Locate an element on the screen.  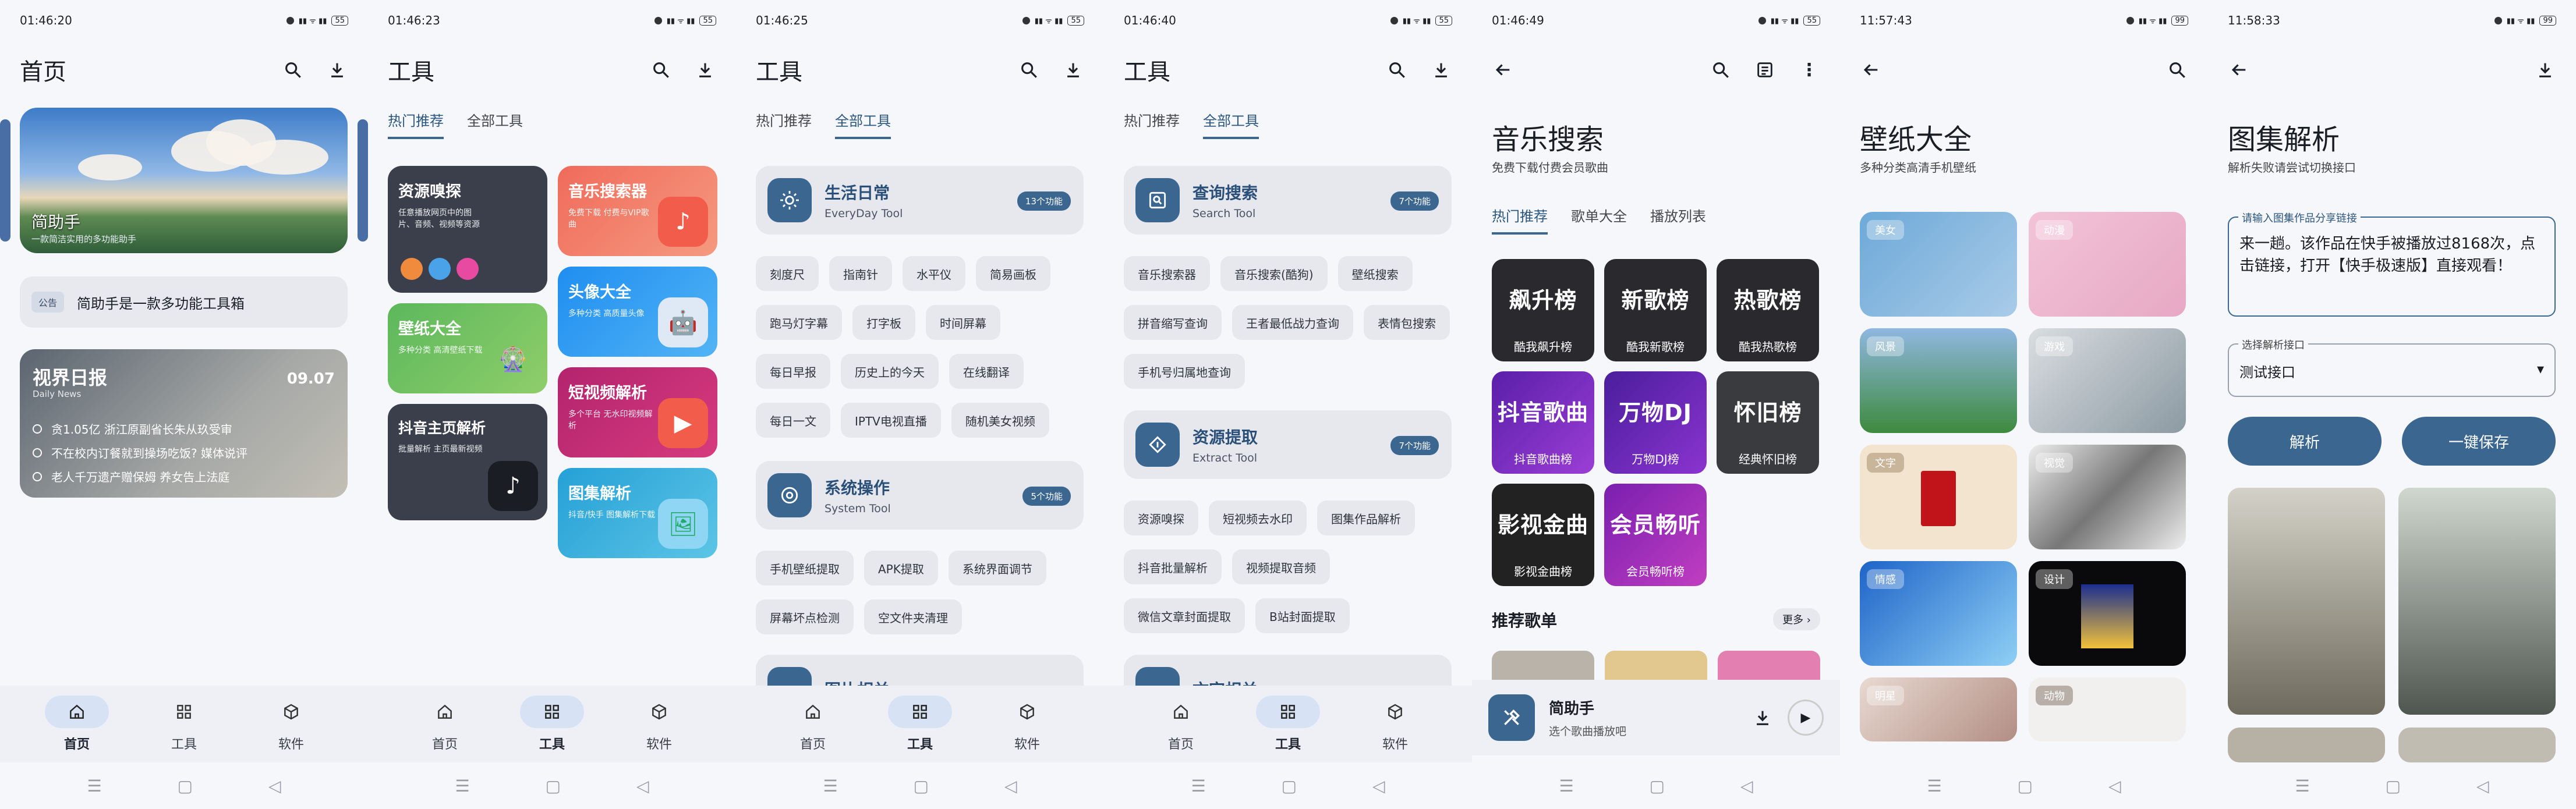
tool-chip: 随机美女视频 is located at coordinates (1000, 420).